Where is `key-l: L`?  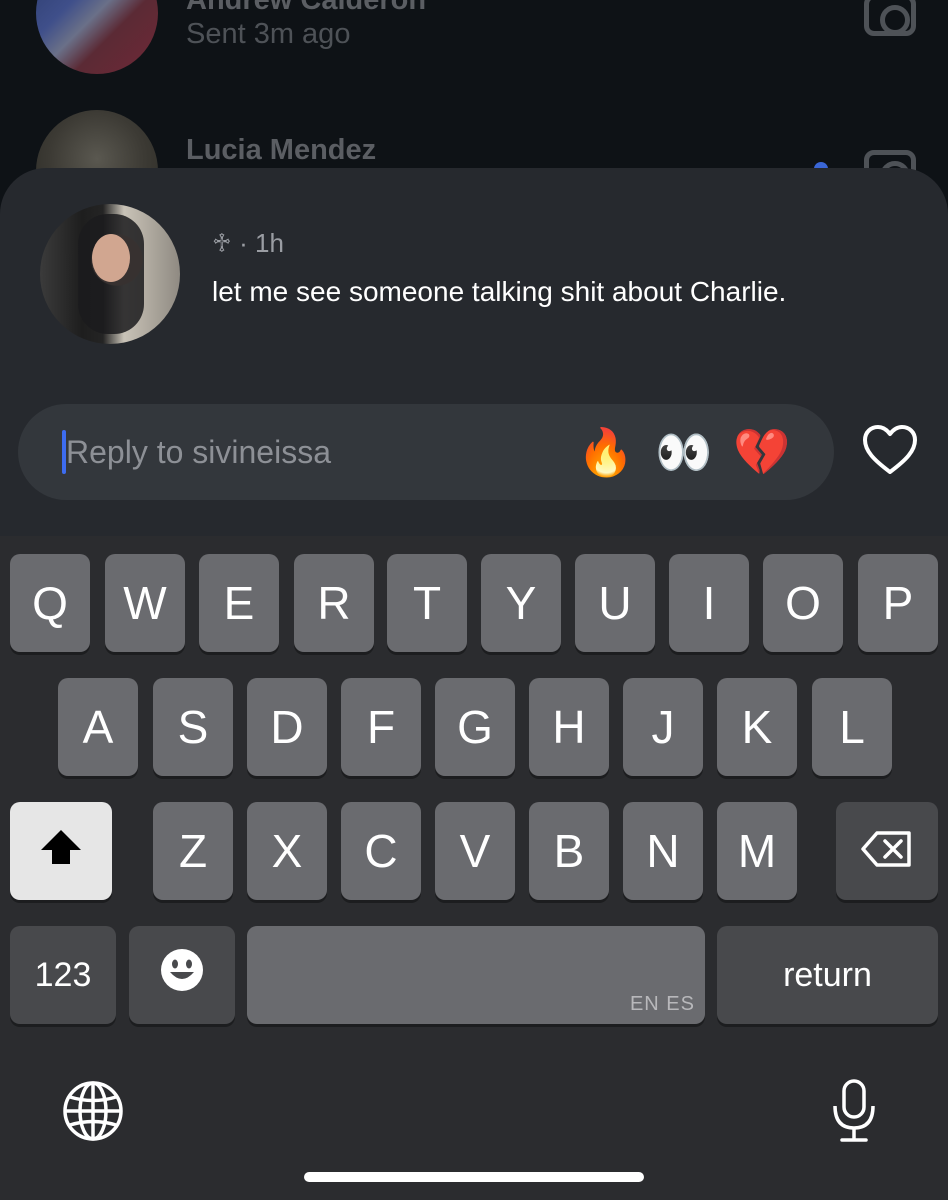 key-l: L is located at coordinates (852, 727).